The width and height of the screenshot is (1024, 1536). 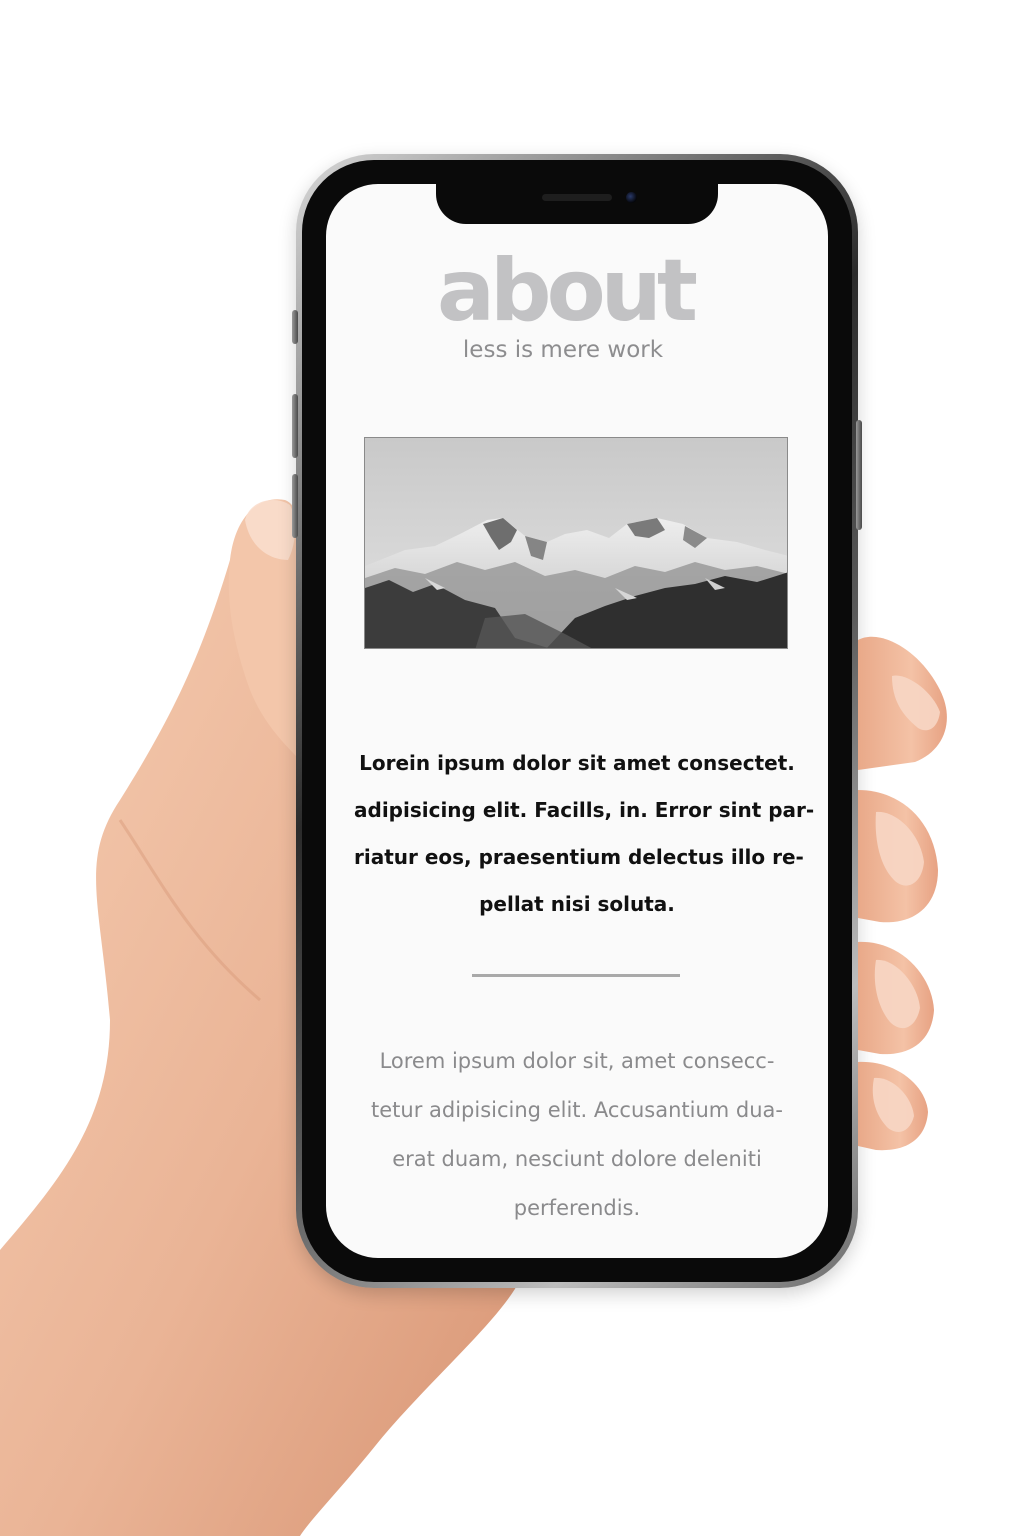 What do you see at coordinates (295, 426) in the screenshot?
I see `volume-up-button` at bounding box center [295, 426].